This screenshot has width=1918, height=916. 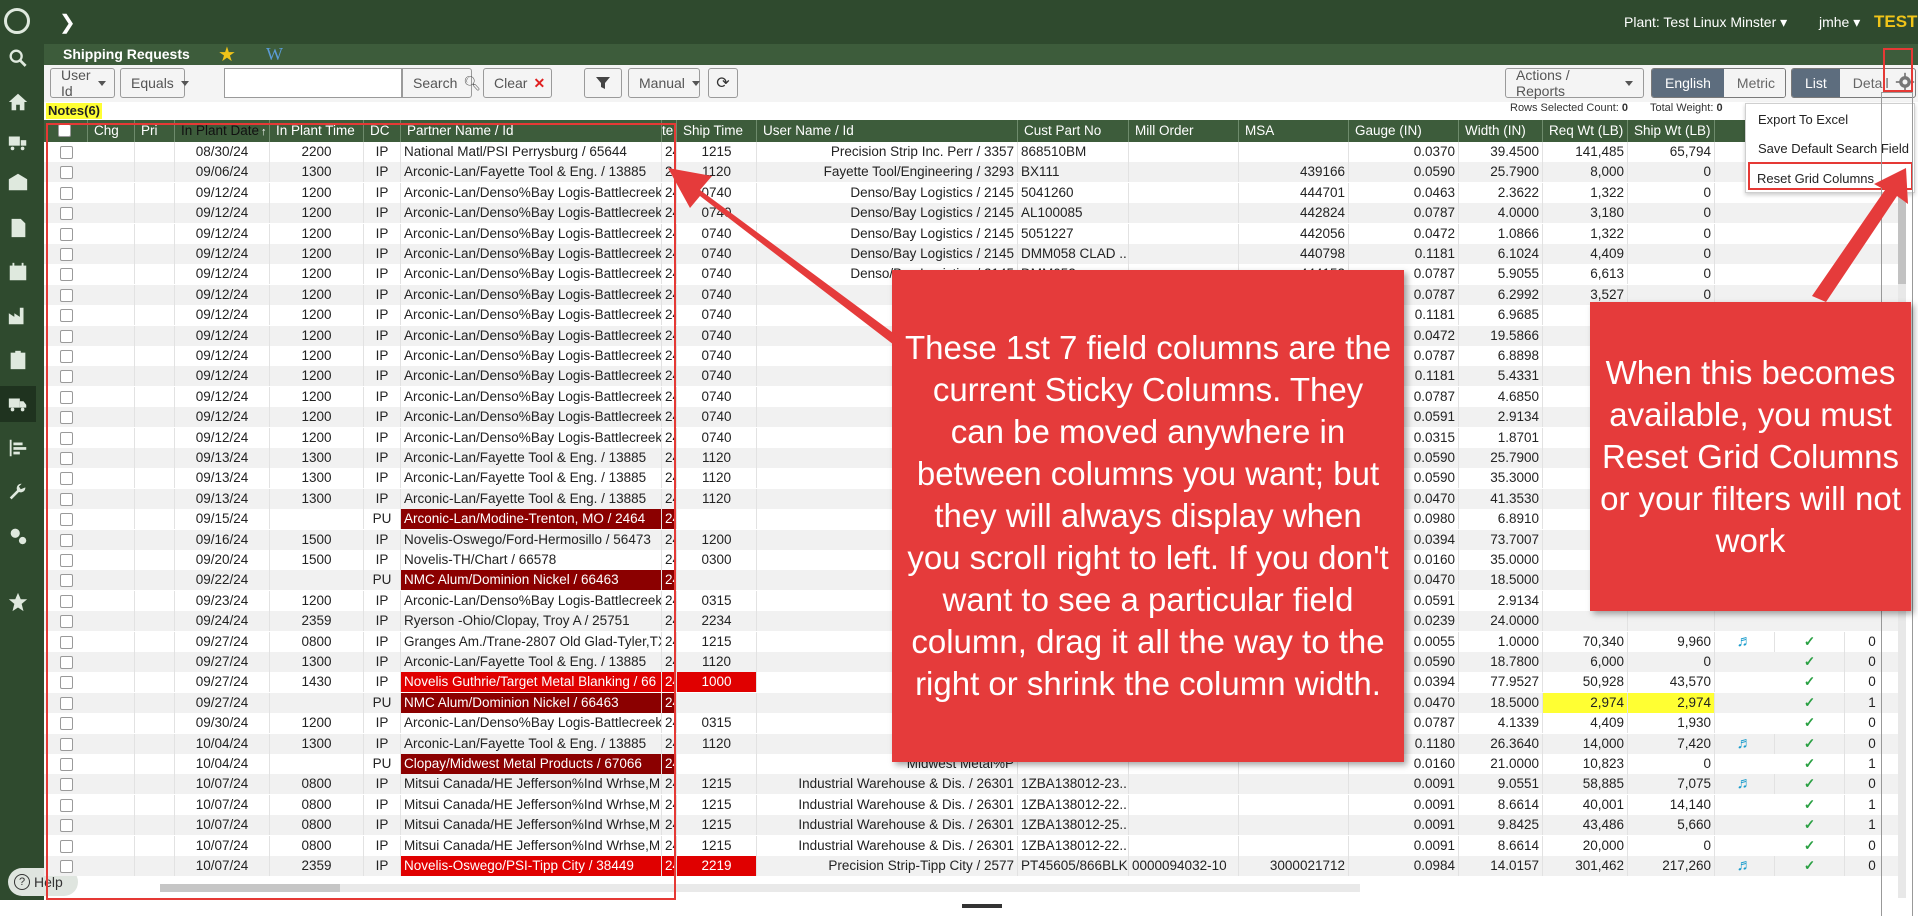 What do you see at coordinates (1073, 172) in the screenshot?
I see `cell-part: BX111` at bounding box center [1073, 172].